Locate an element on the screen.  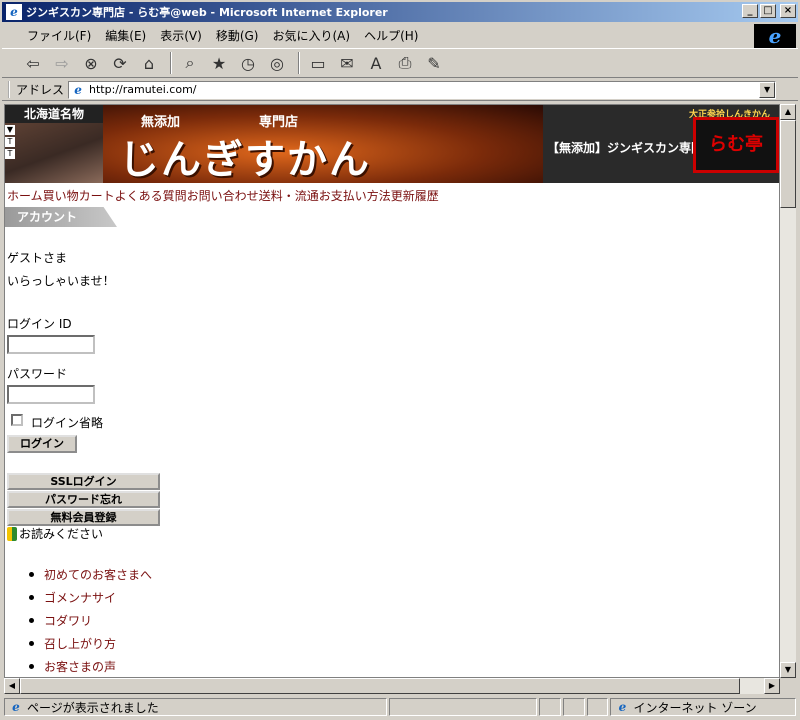
mail-icon: ✉ is located at coordinates (347, 63).